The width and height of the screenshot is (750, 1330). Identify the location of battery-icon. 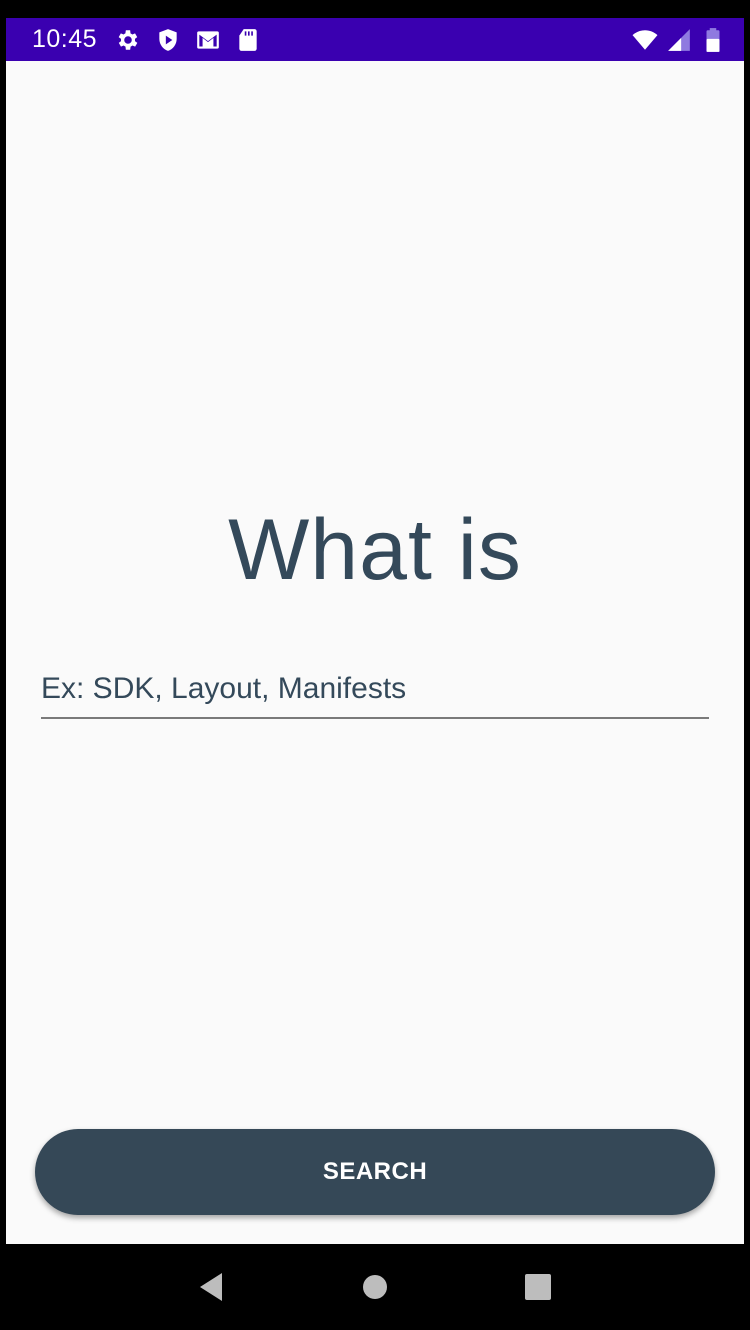
(713, 40).